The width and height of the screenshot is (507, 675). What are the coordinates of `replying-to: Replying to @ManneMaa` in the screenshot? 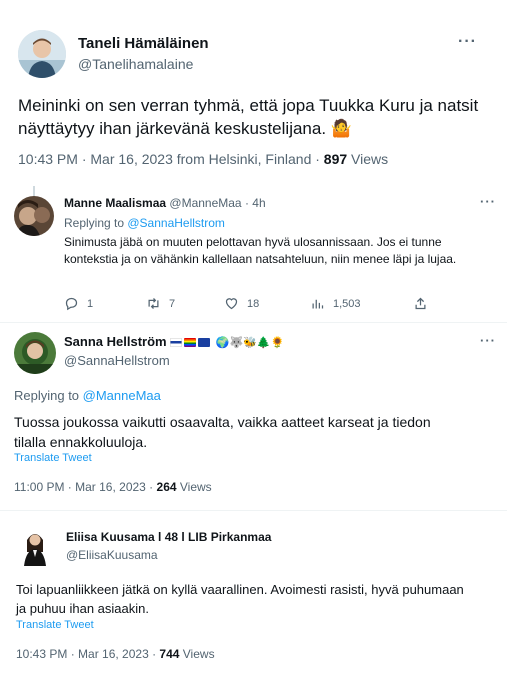 It's located at (87, 395).